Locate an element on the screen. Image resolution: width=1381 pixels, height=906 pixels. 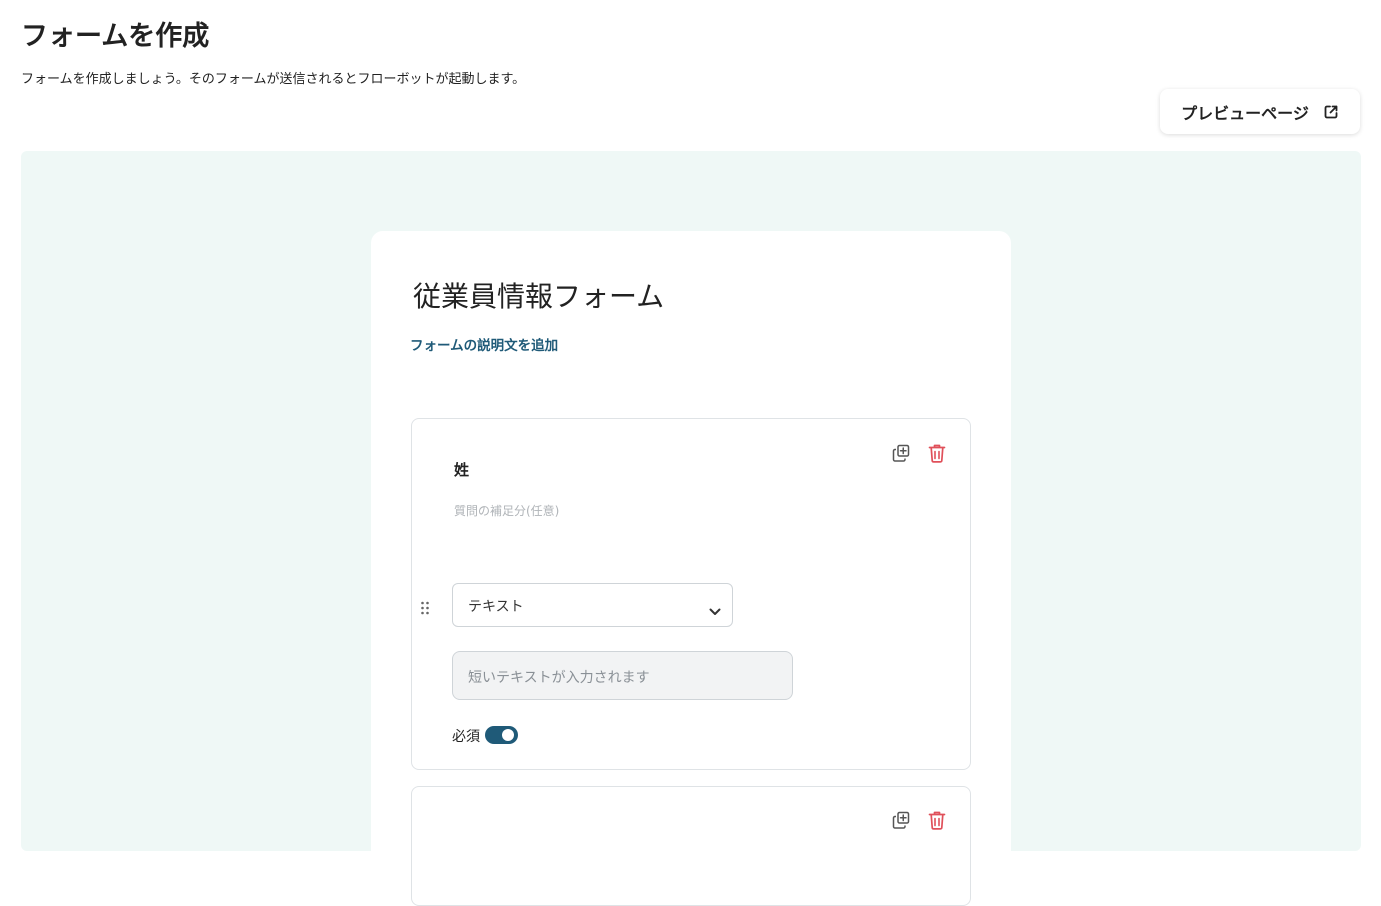
preview-page-button: プレビューページ is located at coordinates (1260, 111).